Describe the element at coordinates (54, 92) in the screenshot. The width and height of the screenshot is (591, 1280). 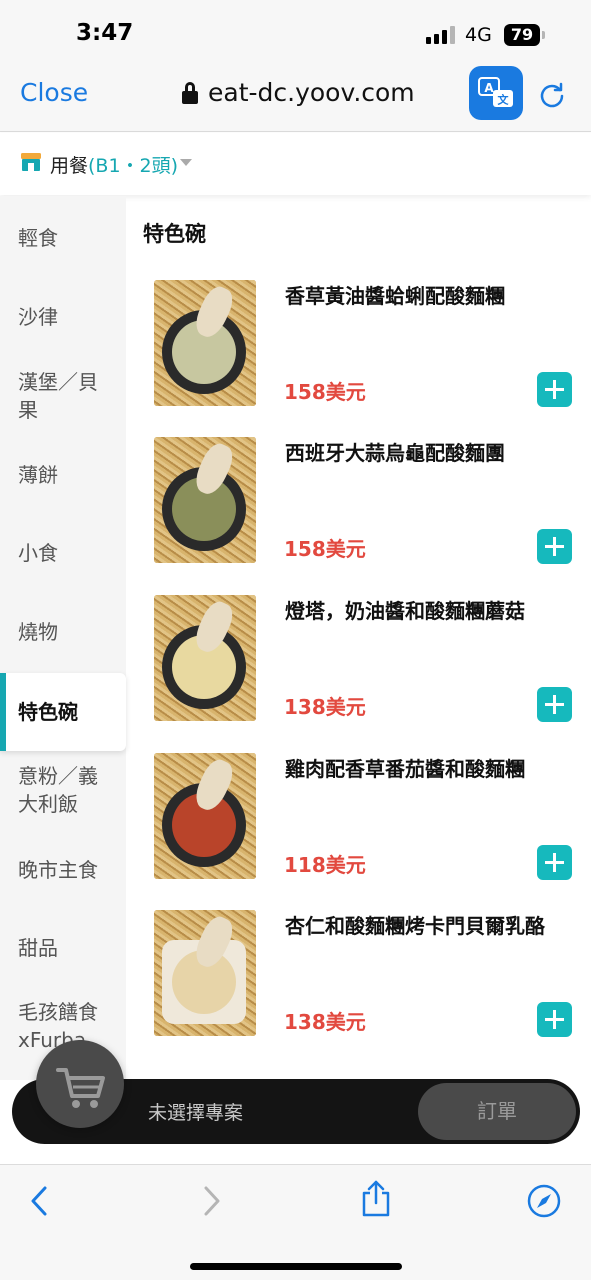
I see `close-button: Close` at that location.